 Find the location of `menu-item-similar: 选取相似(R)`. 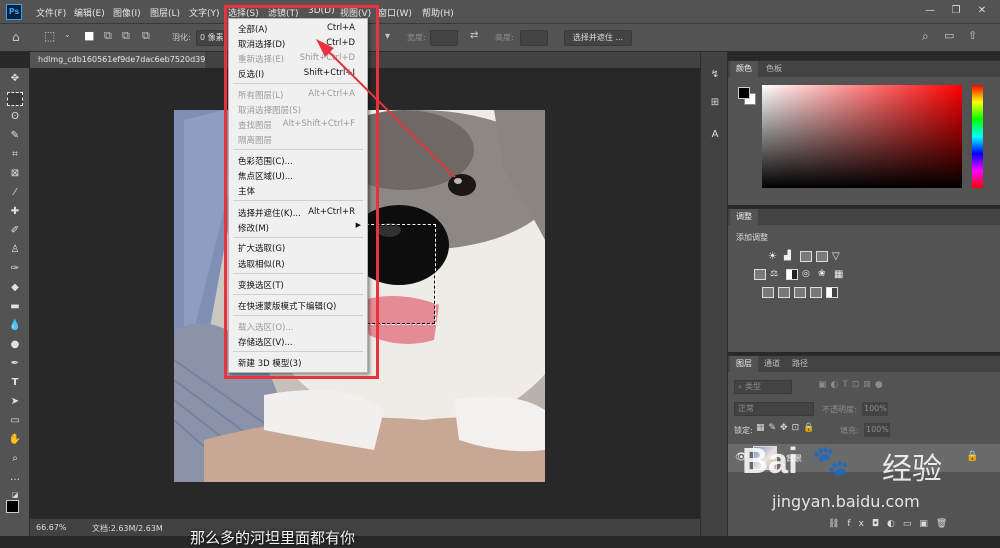

menu-item-similar: 选取相似(R) is located at coordinates (261, 264).